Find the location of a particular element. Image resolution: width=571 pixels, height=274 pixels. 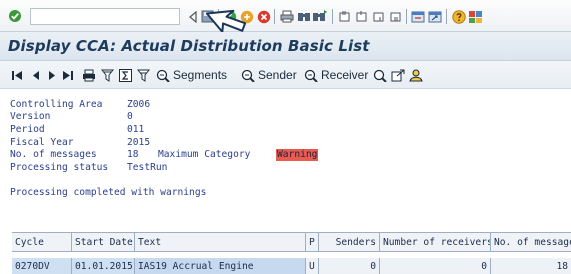

command-field is located at coordinates (105, 16).